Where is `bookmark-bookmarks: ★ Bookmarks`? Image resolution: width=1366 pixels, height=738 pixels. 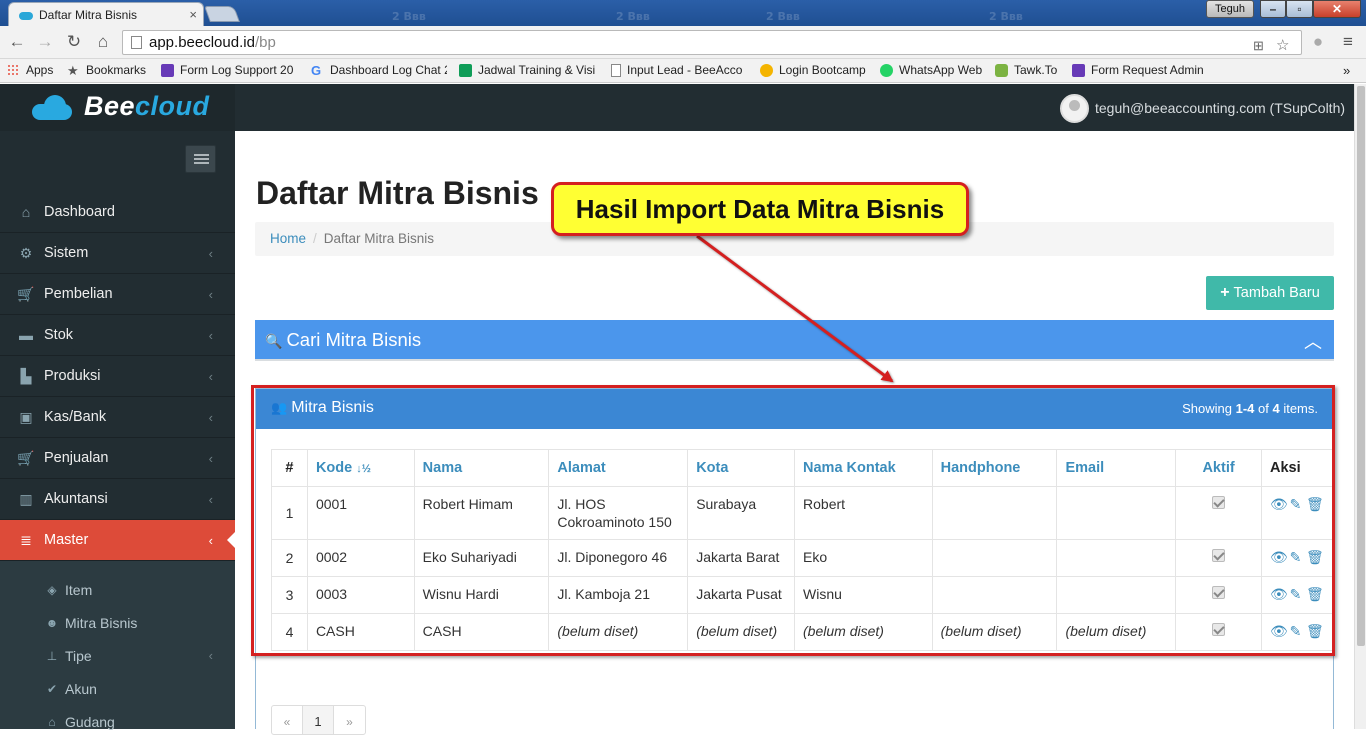
bookmark-bookmarks: ★ Bookmarks is located at coordinates (109, 70).